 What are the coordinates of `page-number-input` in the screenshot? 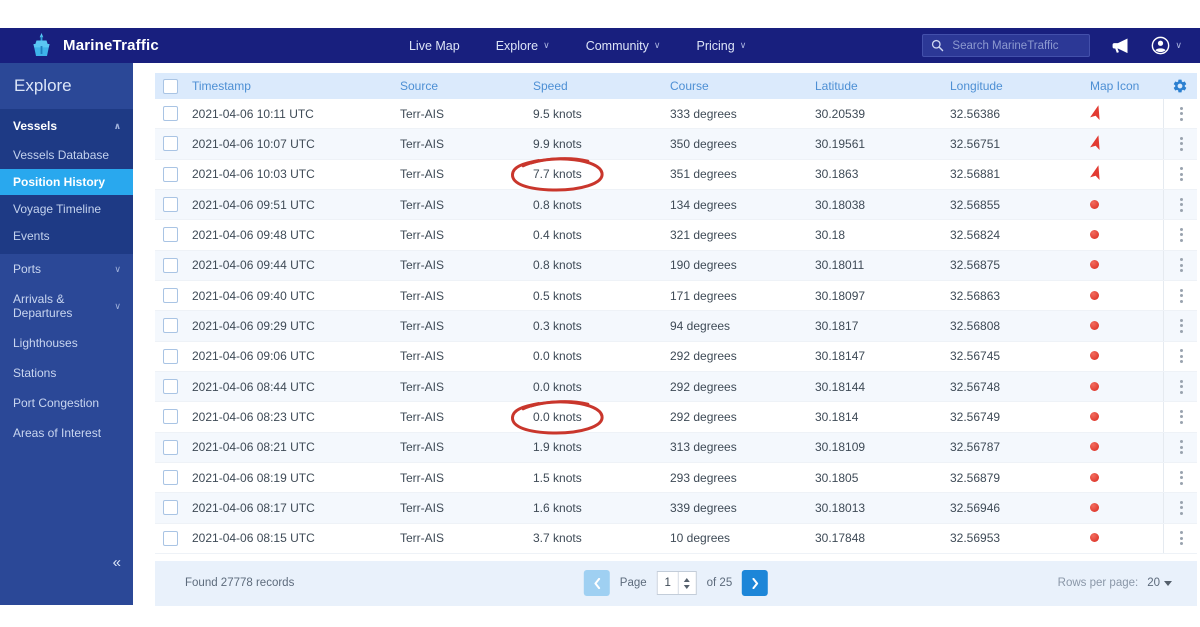 It's located at (667, 583).